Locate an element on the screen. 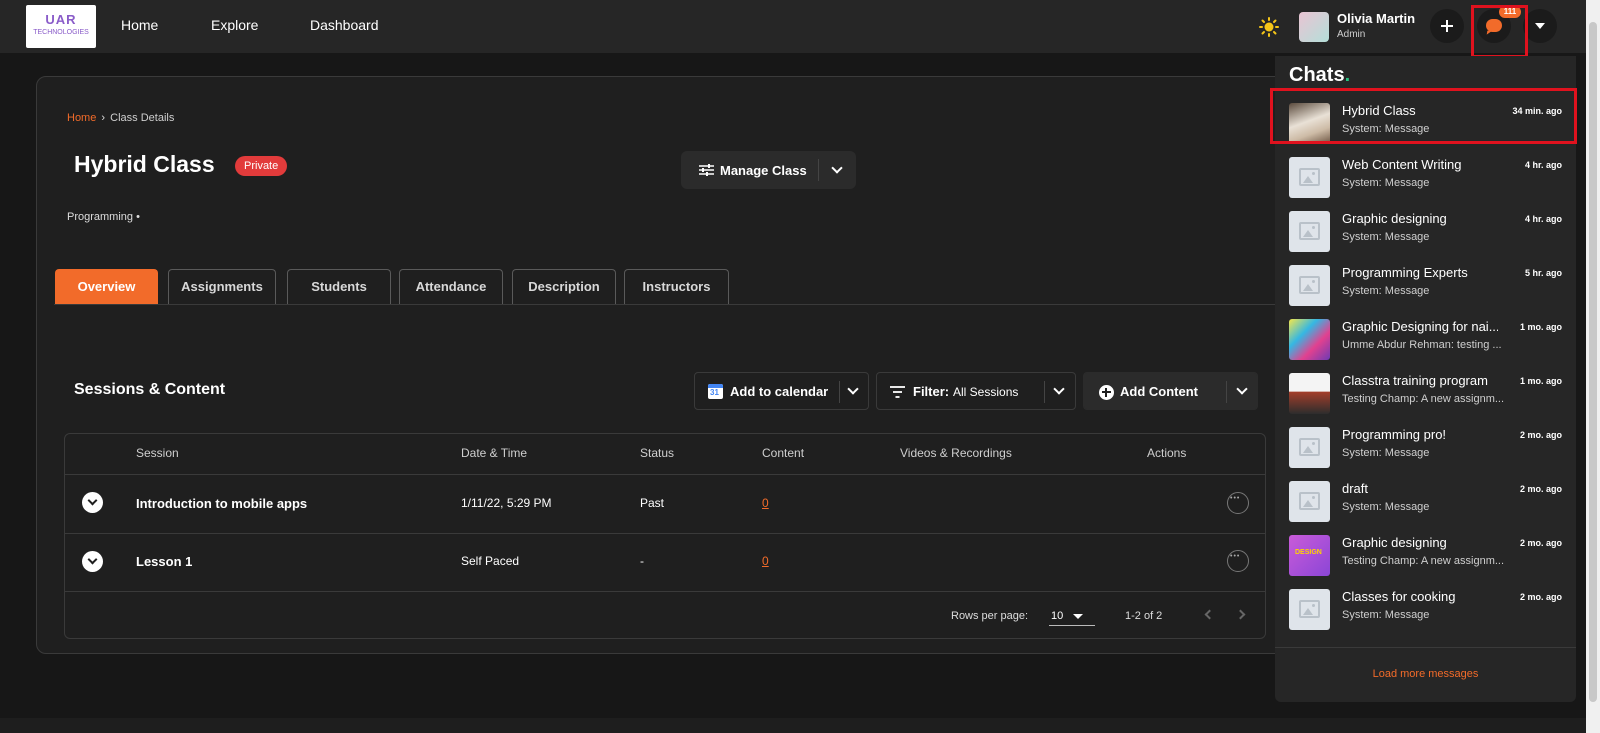 This screenshot has width=1600, height=733. chat-name: Programming Experts is located at coordinates (1405, 272).